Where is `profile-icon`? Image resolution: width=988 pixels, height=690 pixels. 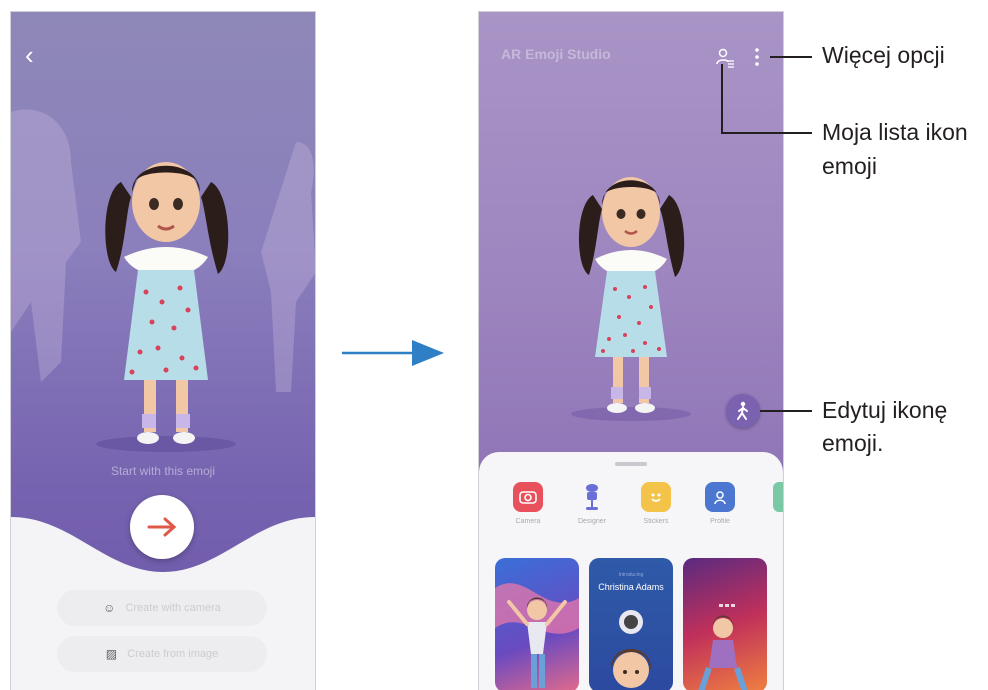
profile-icon is located at coordinates (720, 497).